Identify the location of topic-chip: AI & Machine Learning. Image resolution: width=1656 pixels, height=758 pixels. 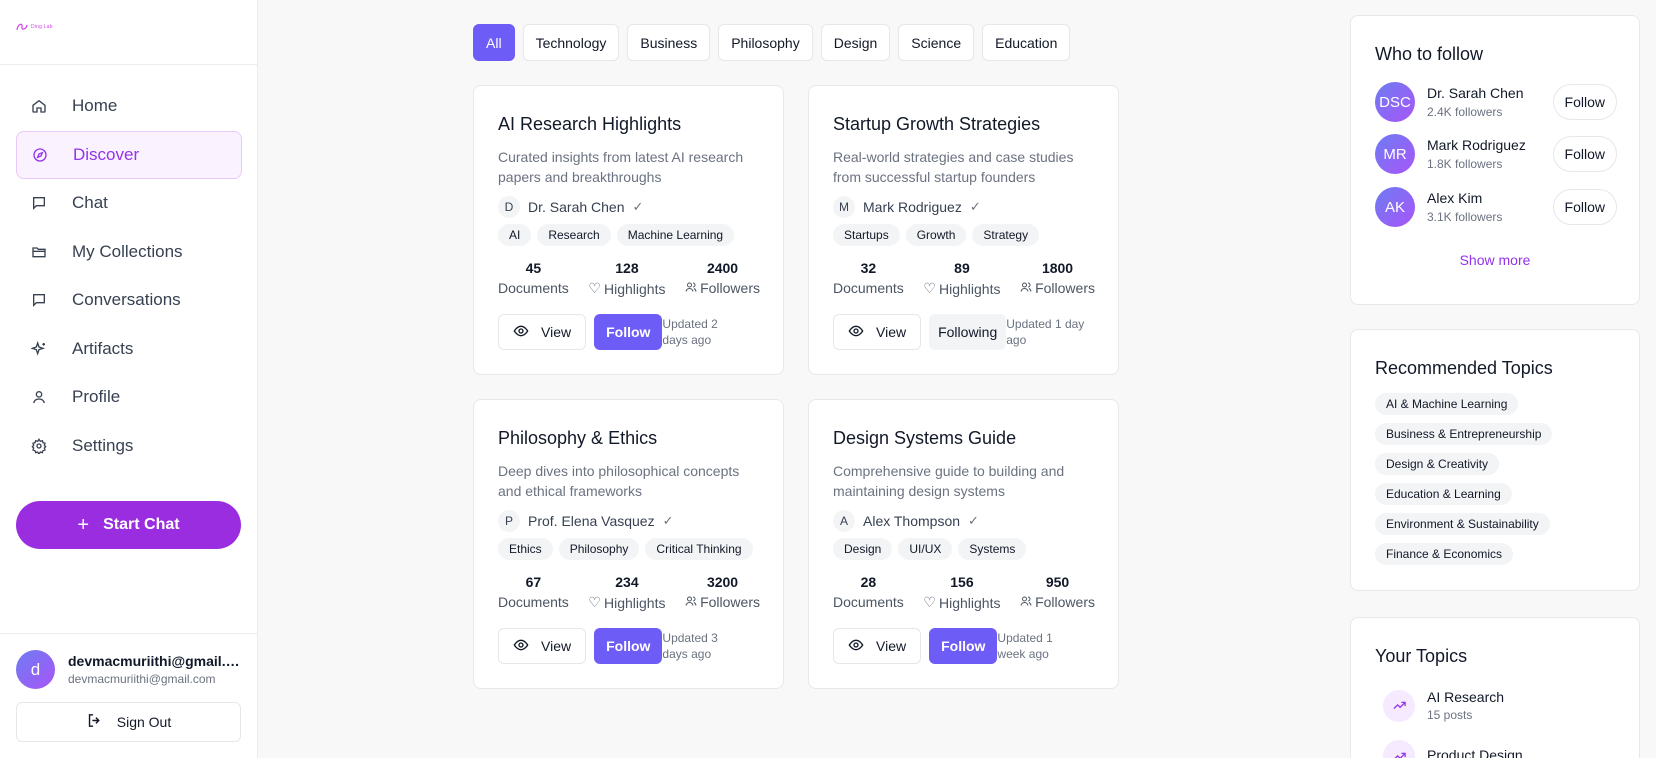
(1447, 404).